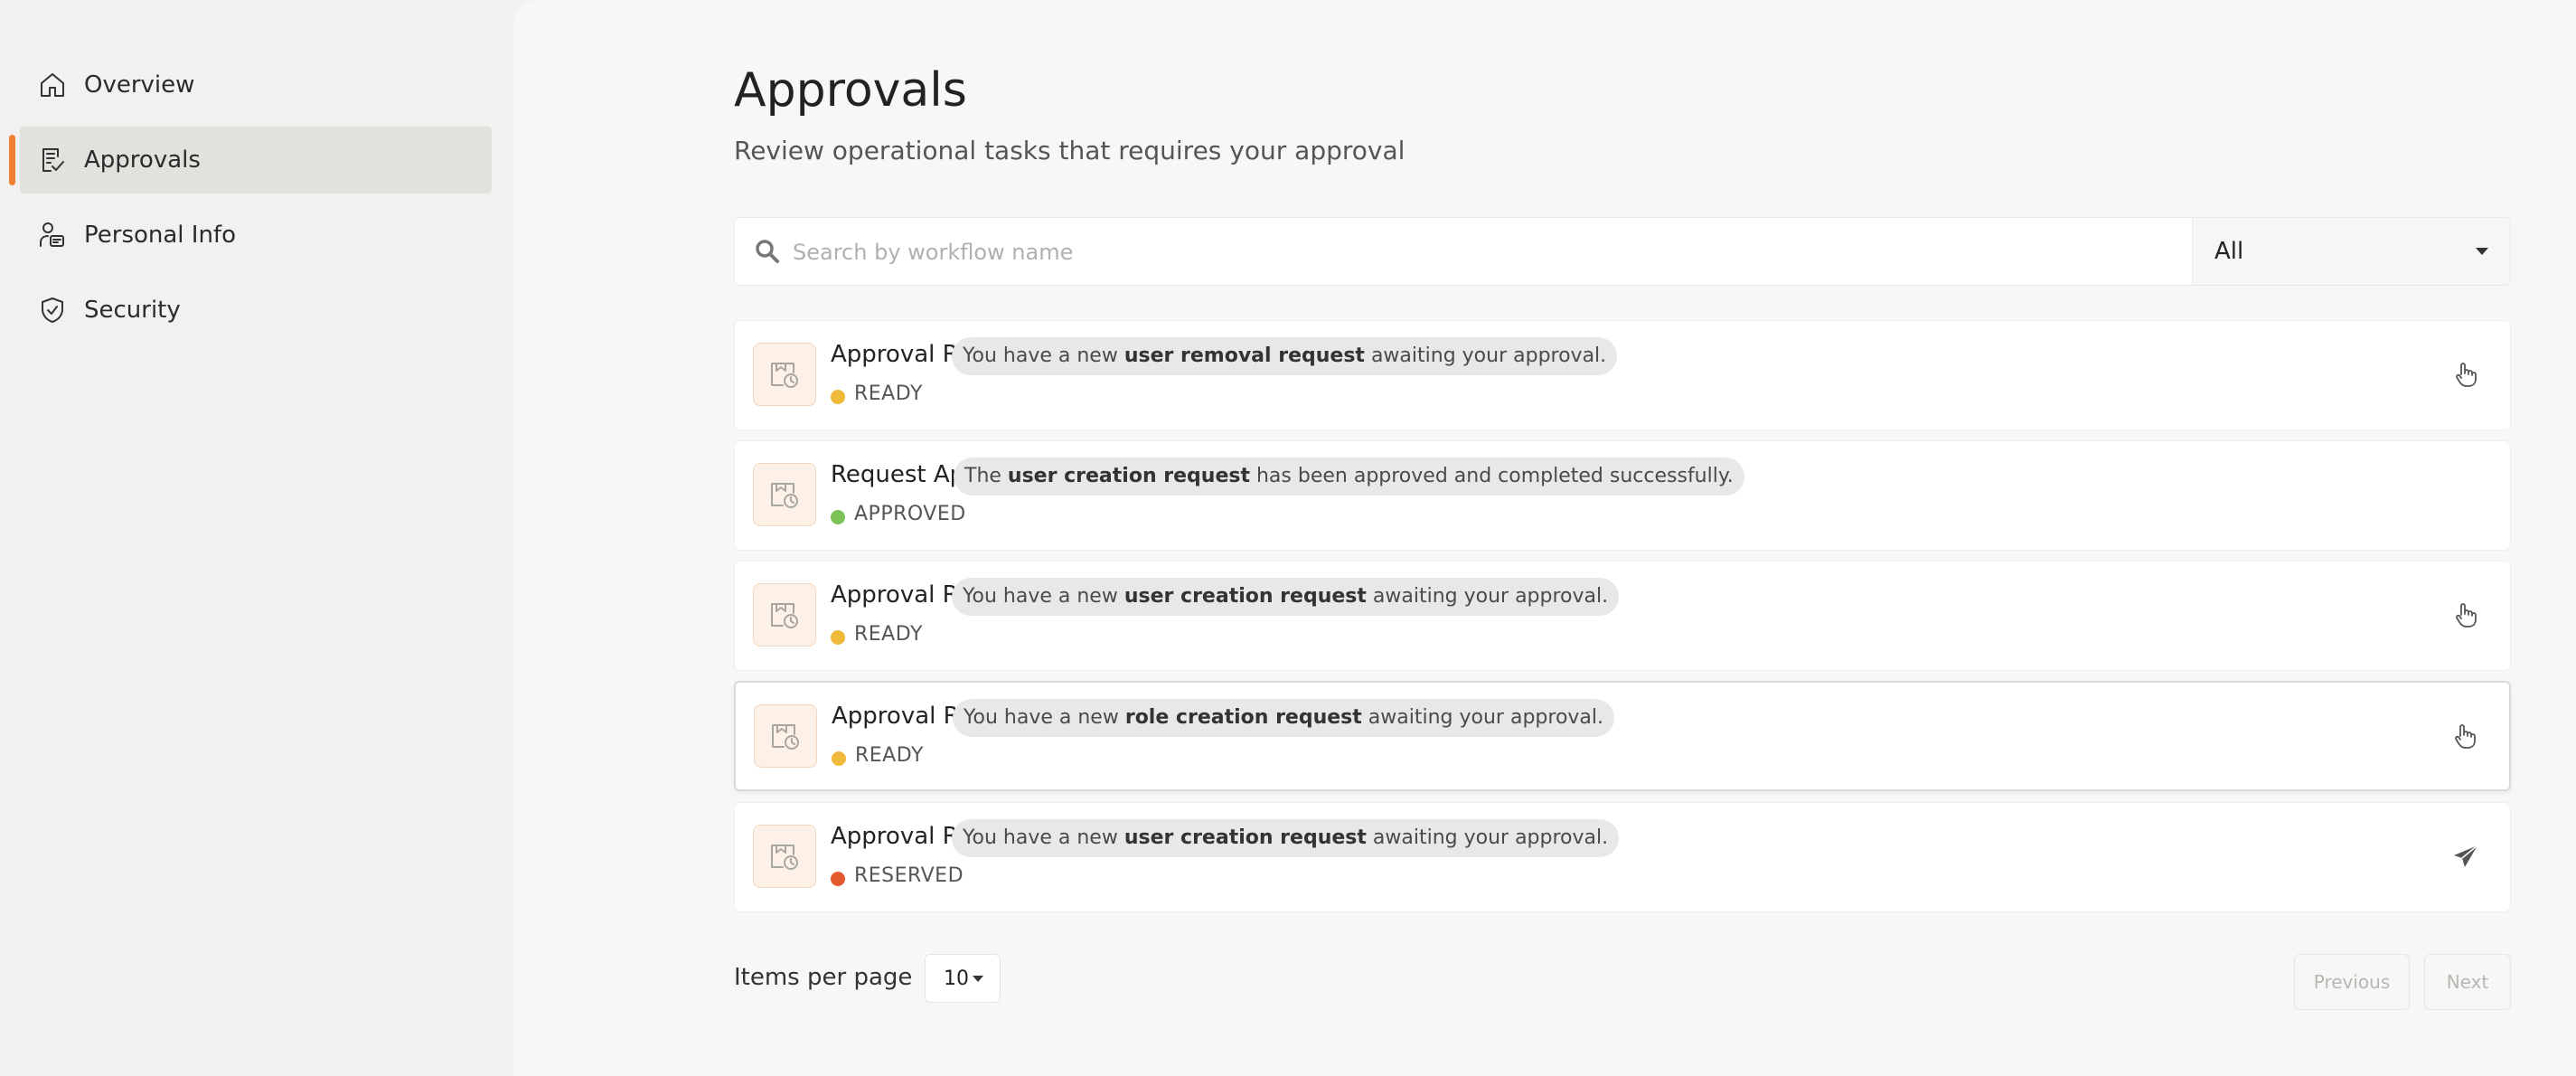 The width and height of the screenshot is (2576, 1076). I want to click on send-icon, so click(2466, 857).